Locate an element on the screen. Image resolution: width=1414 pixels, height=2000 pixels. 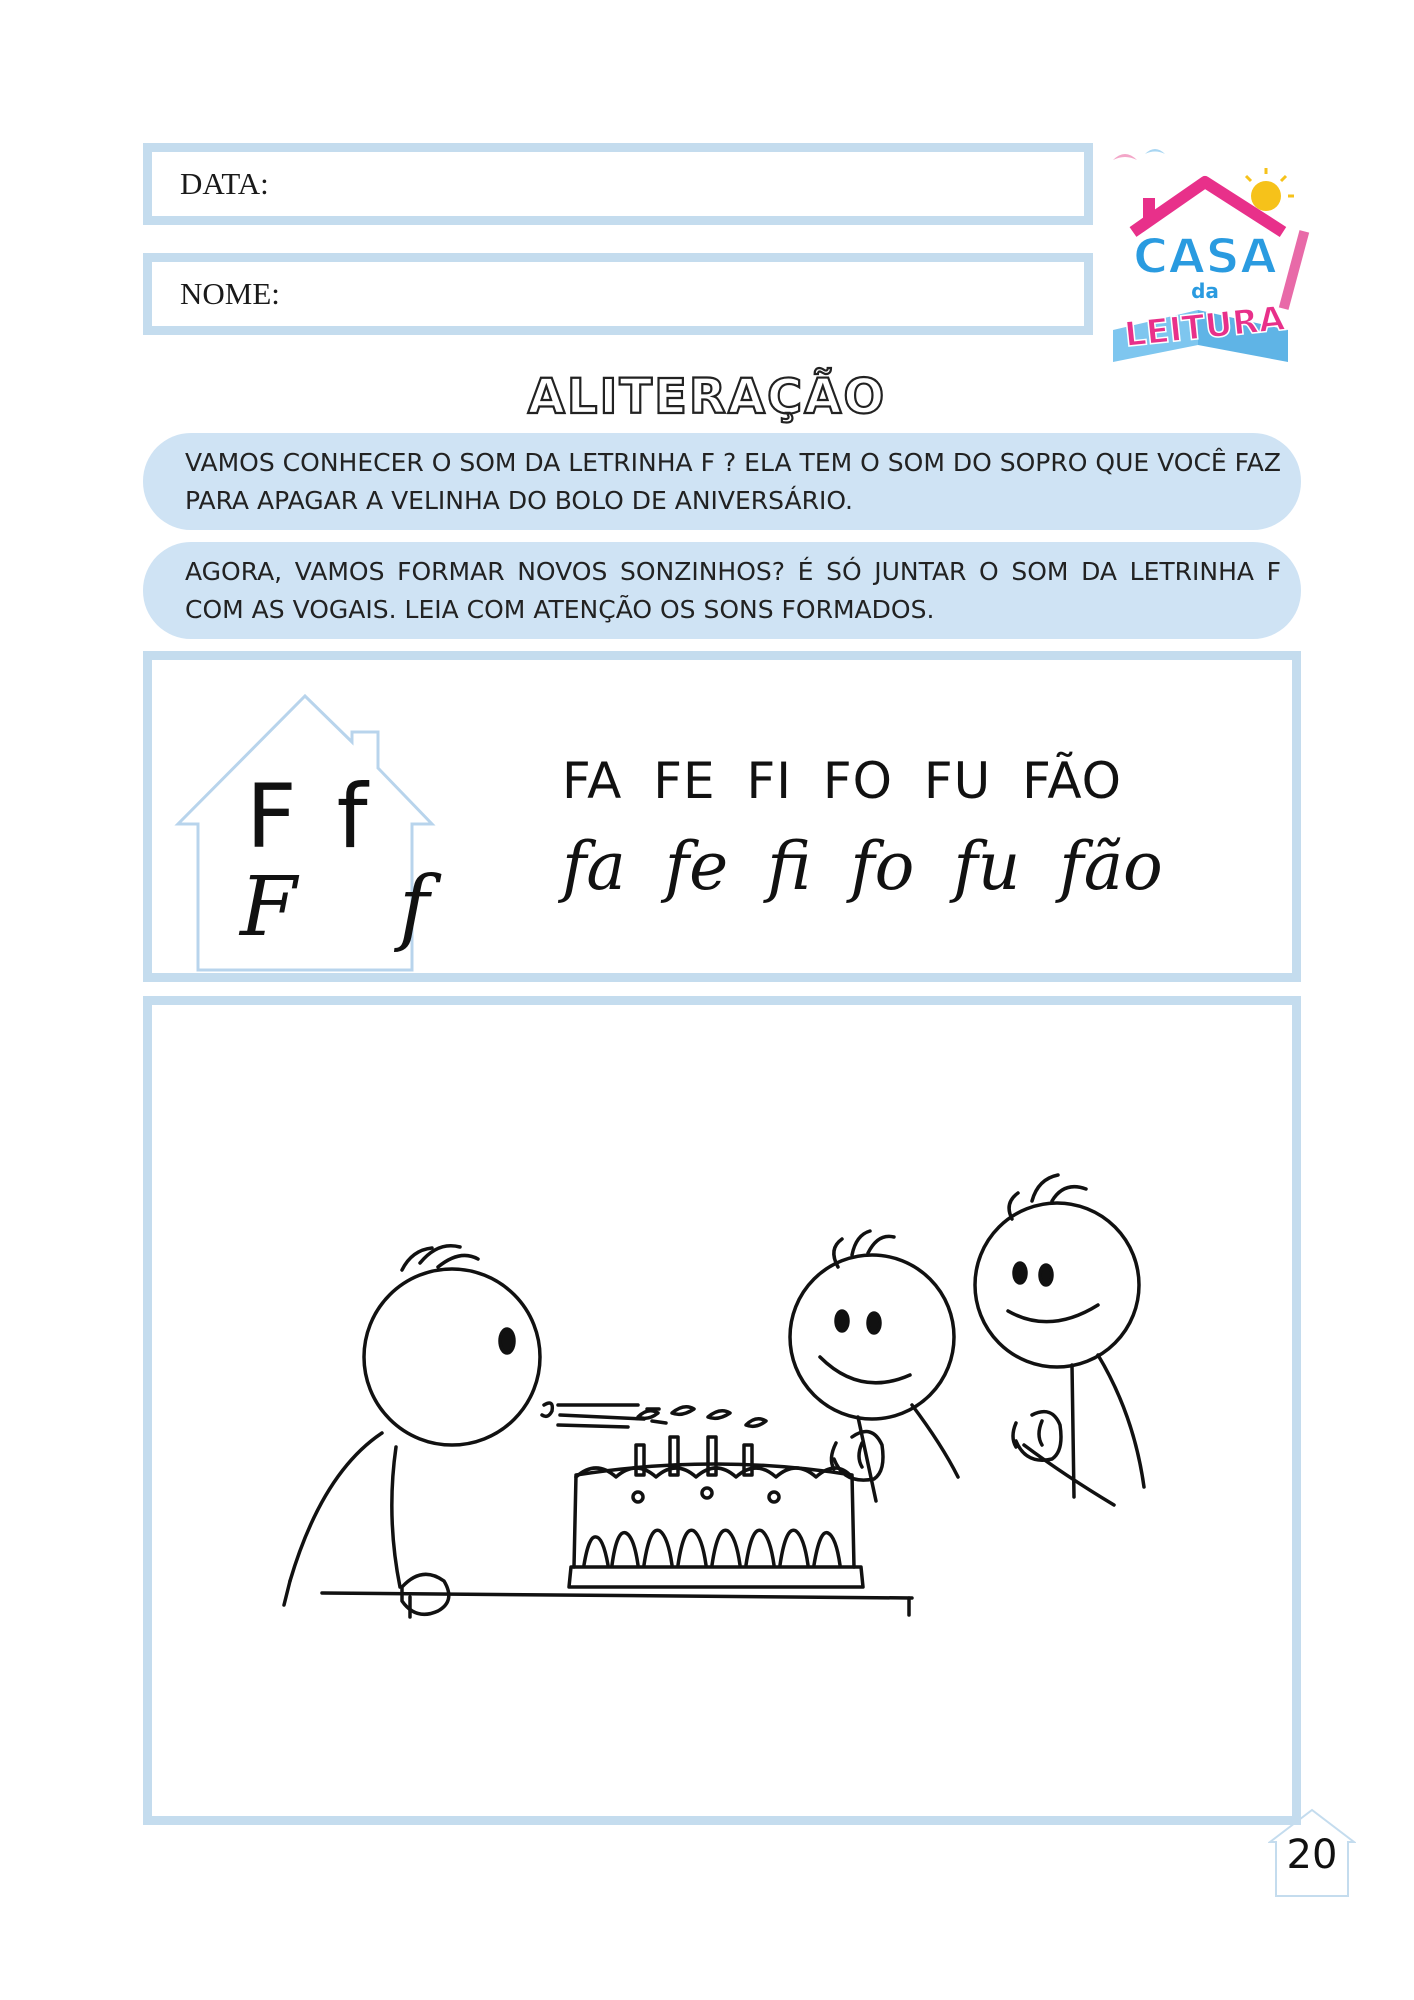
svg-text: ALITERAÇÃO is located at coordinates (707, 396).